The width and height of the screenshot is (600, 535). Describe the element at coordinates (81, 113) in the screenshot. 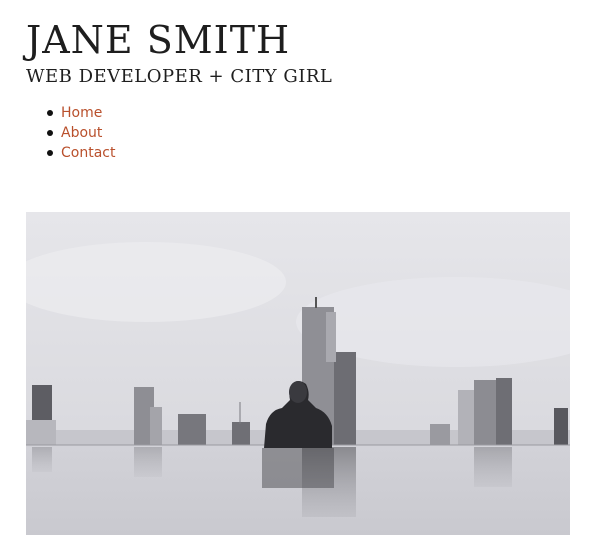

I see `nav-link-home: Home` at that location.